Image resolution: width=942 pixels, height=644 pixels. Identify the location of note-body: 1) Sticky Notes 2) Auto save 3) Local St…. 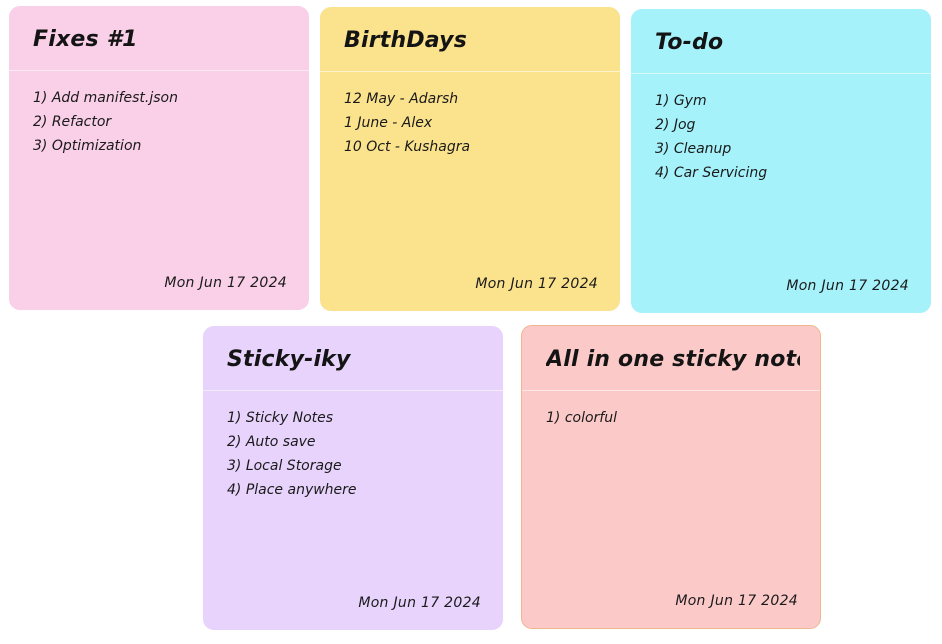
(355, 454).